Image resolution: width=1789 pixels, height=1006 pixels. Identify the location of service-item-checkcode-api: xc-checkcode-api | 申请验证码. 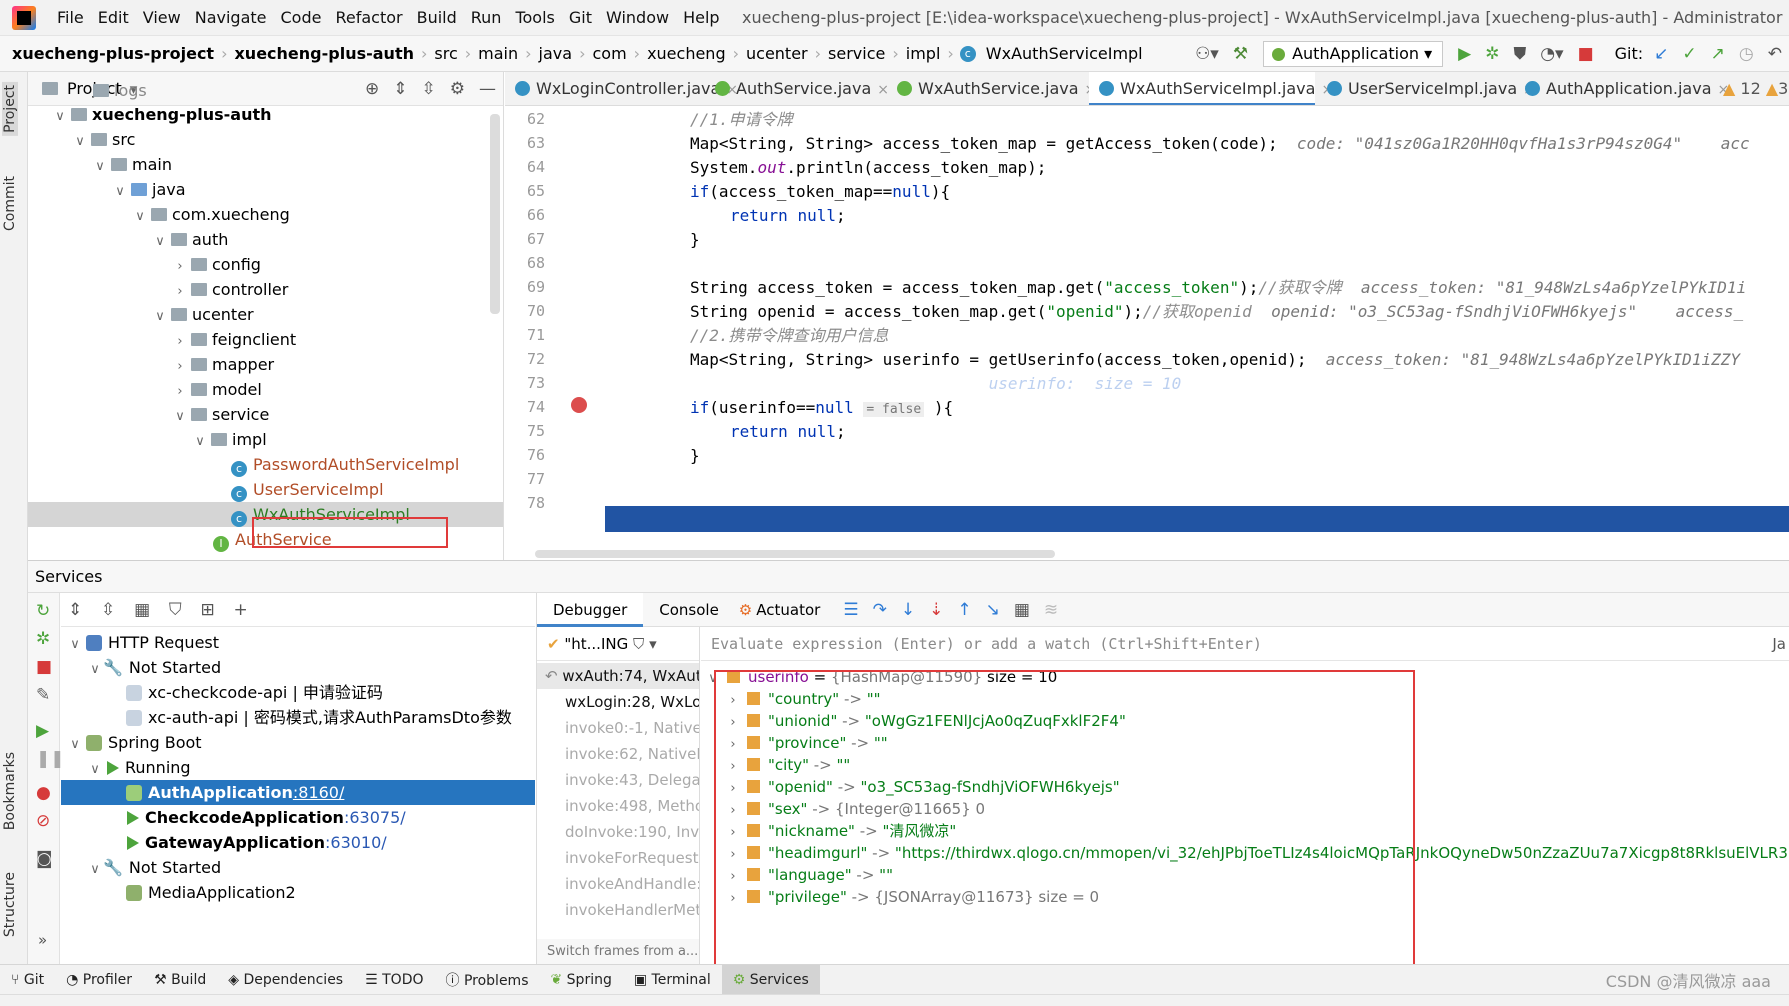
(253, 692).